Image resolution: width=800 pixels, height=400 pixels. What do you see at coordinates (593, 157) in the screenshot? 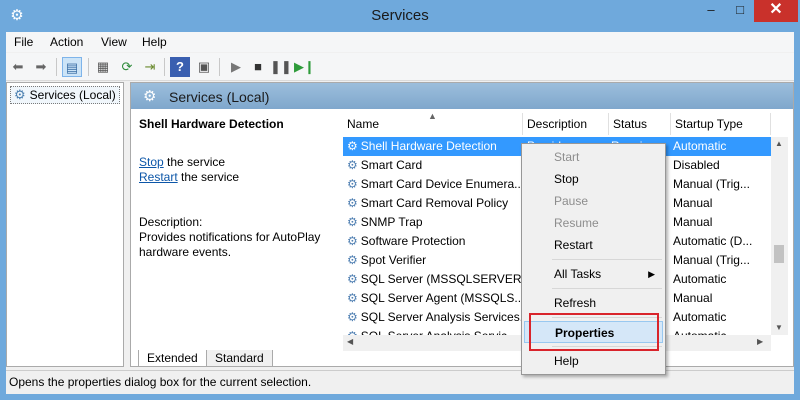
I see `context-menu-start: Start` at bounding box center [593, 157].